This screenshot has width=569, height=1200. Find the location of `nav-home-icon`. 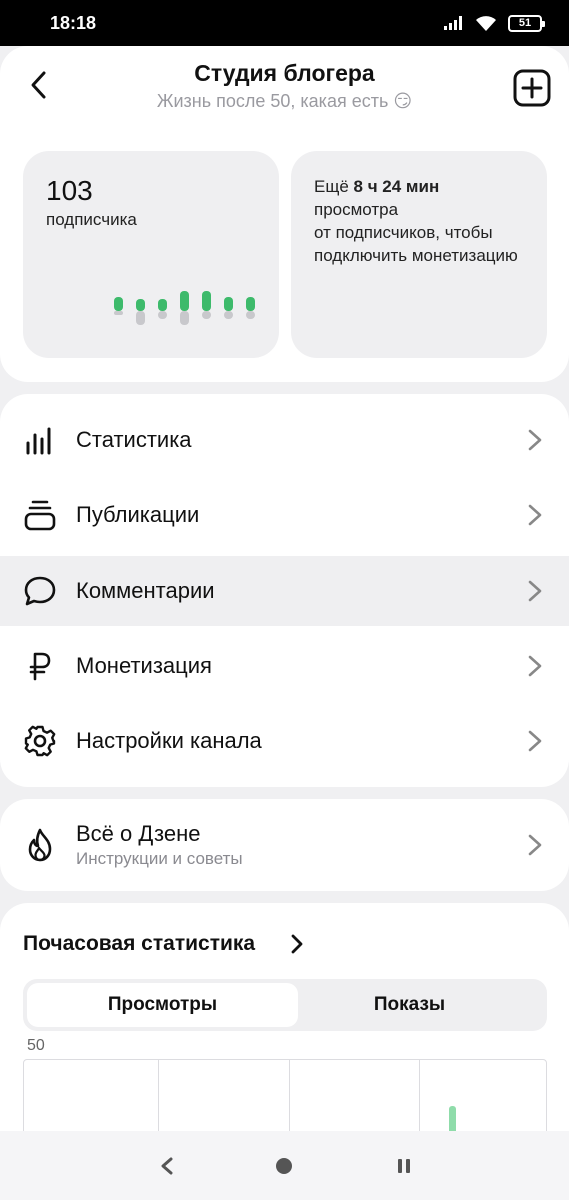

nav-home-icon is located at coordinates (284, 1166).